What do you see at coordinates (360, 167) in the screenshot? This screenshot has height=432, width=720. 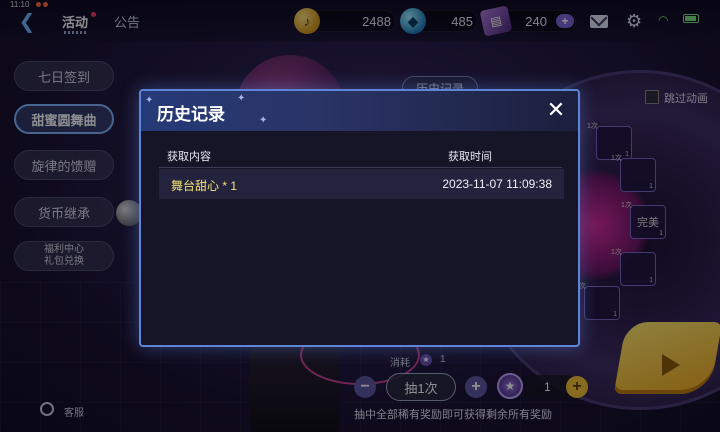 I see `header-divider` at bounding box center [360, 167].